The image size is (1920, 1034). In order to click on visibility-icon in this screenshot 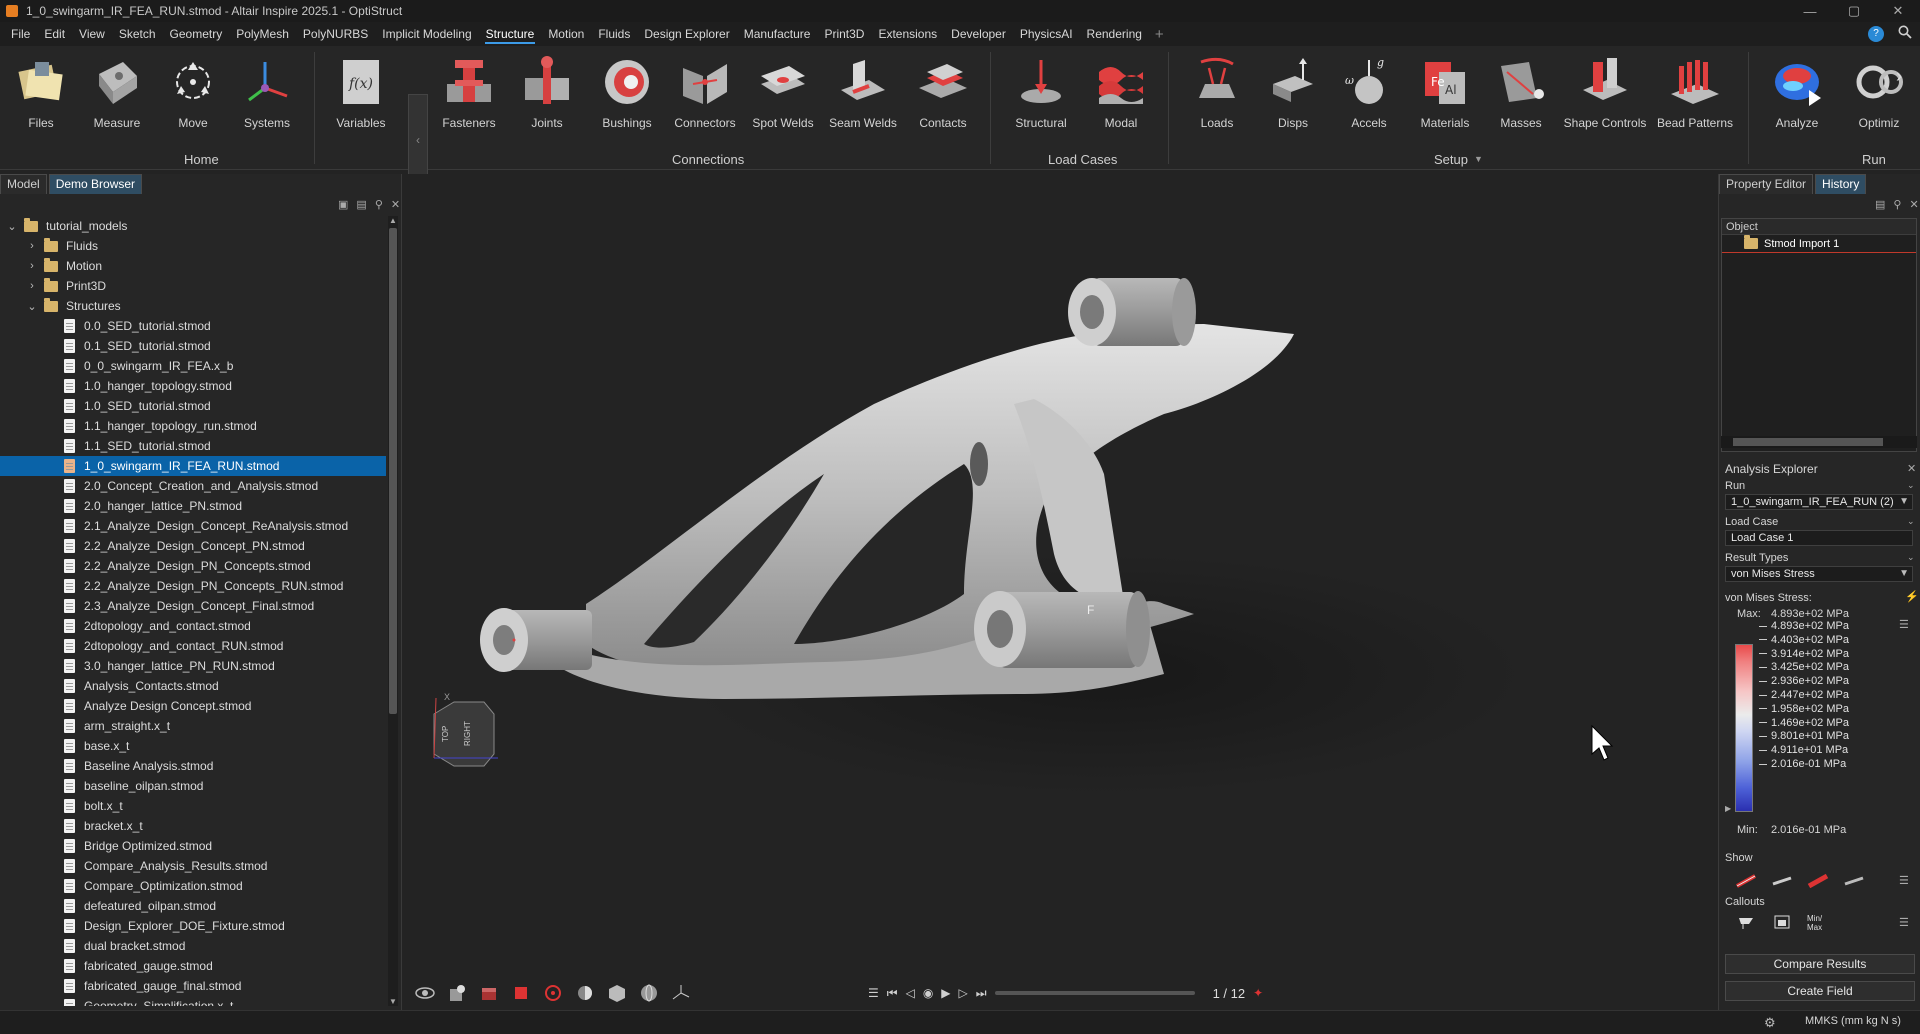, I will do `click(457, 993)`.